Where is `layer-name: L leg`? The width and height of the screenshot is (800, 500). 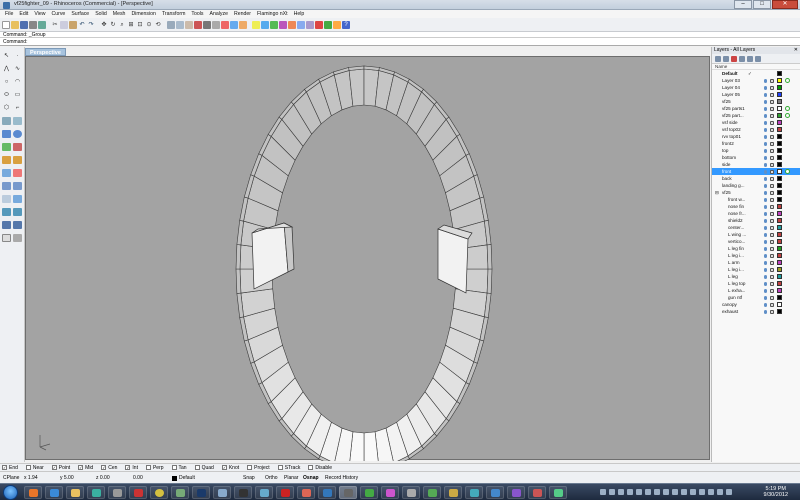 layer-name: L leg is located at coordinates (748, 276).